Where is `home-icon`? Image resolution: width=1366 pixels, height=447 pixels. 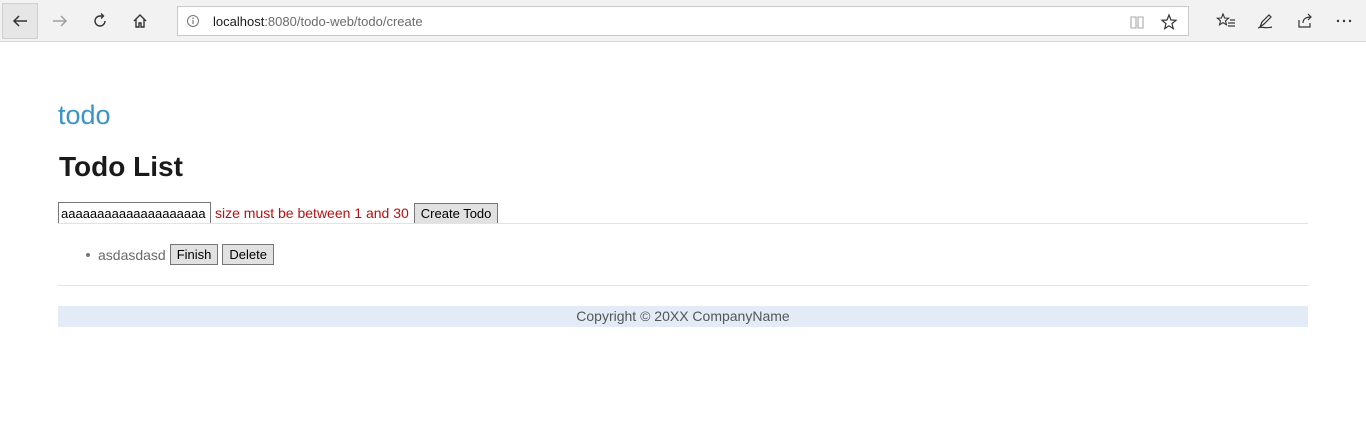
home-icon is located at coordinates (140, 21).